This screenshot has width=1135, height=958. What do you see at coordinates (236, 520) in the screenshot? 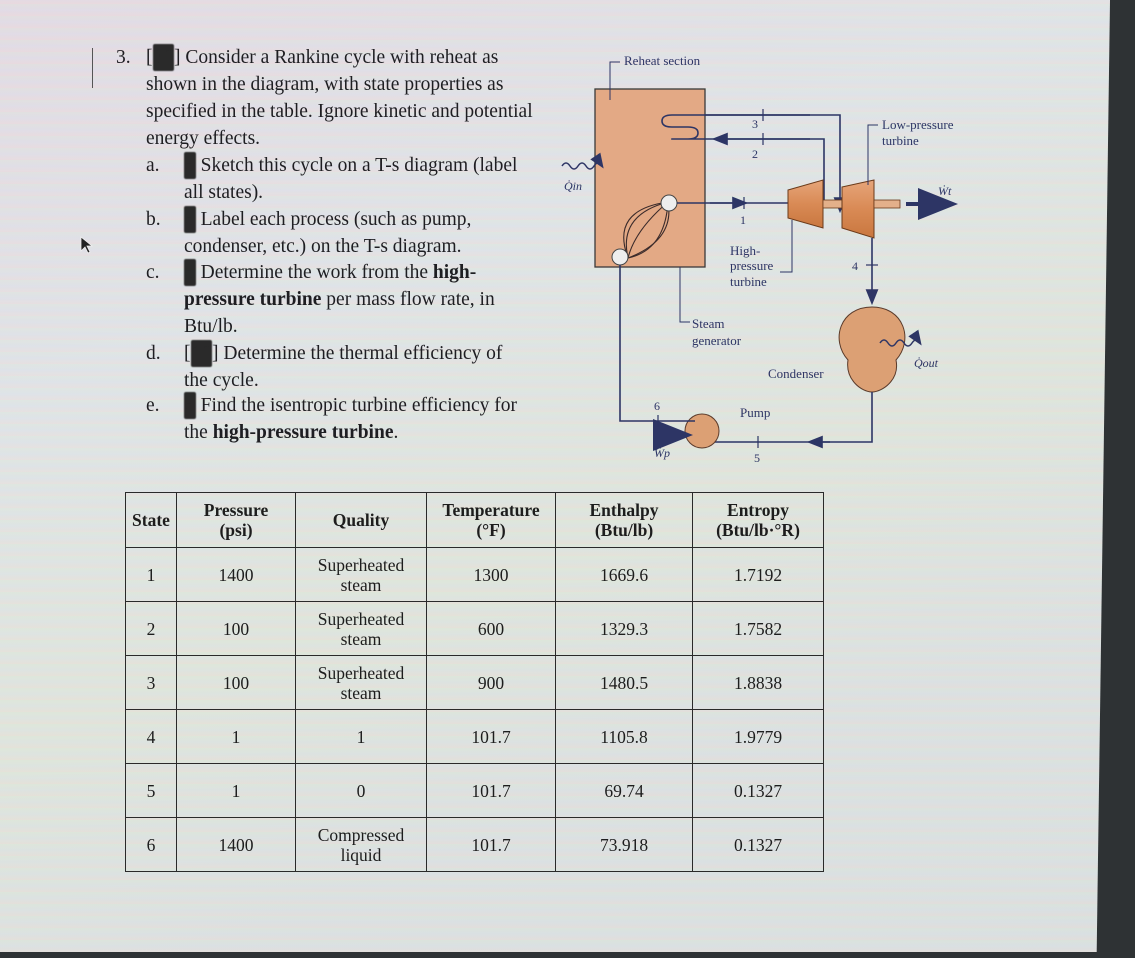
I see `header-pressure: Pressure (psi)` at bounding box center [236, 520].